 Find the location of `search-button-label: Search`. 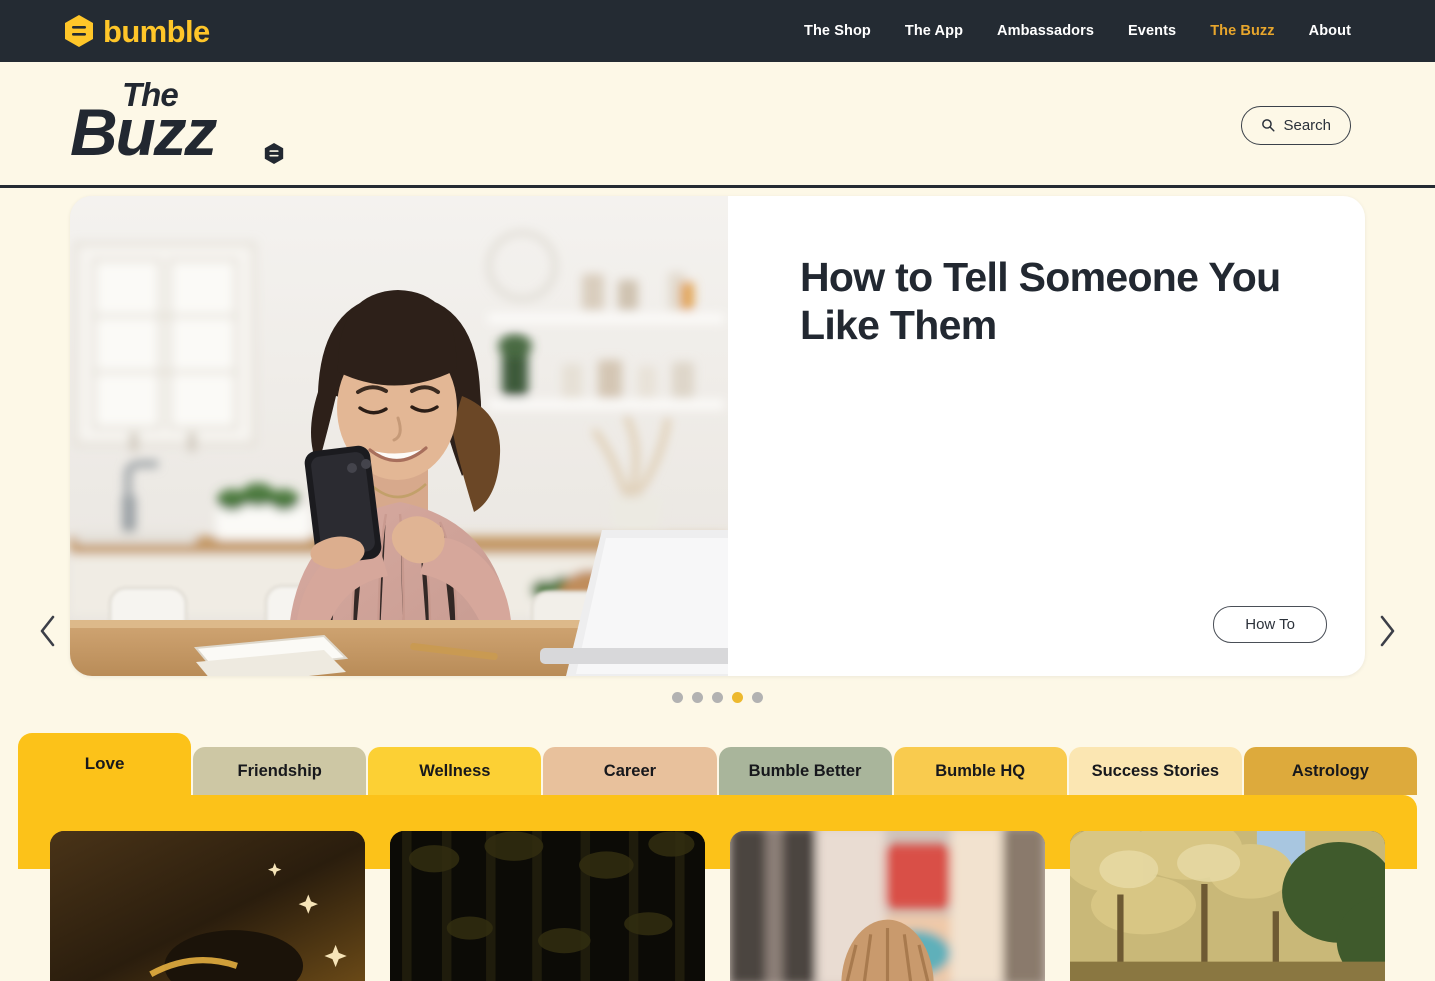

search-button-label: Search is located at coordinates (1307, 125).